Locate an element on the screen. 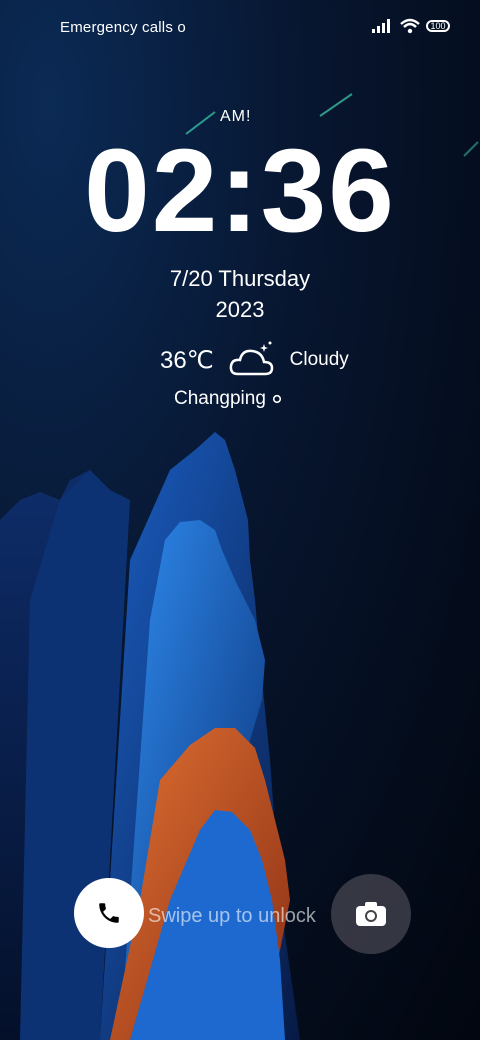 This screenshot has width=480, height=1040. camera-icon is located at coordinates (371, 914).